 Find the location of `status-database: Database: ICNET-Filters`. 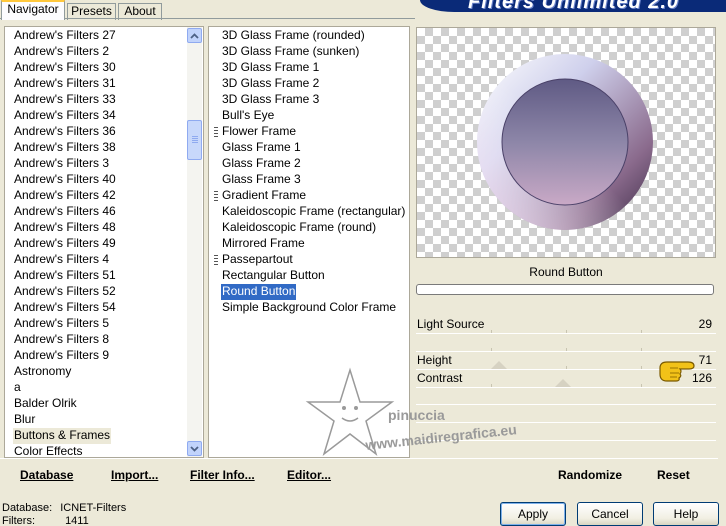

status-database: Database: ICNET-Filters is located at coordinates (64, 508).